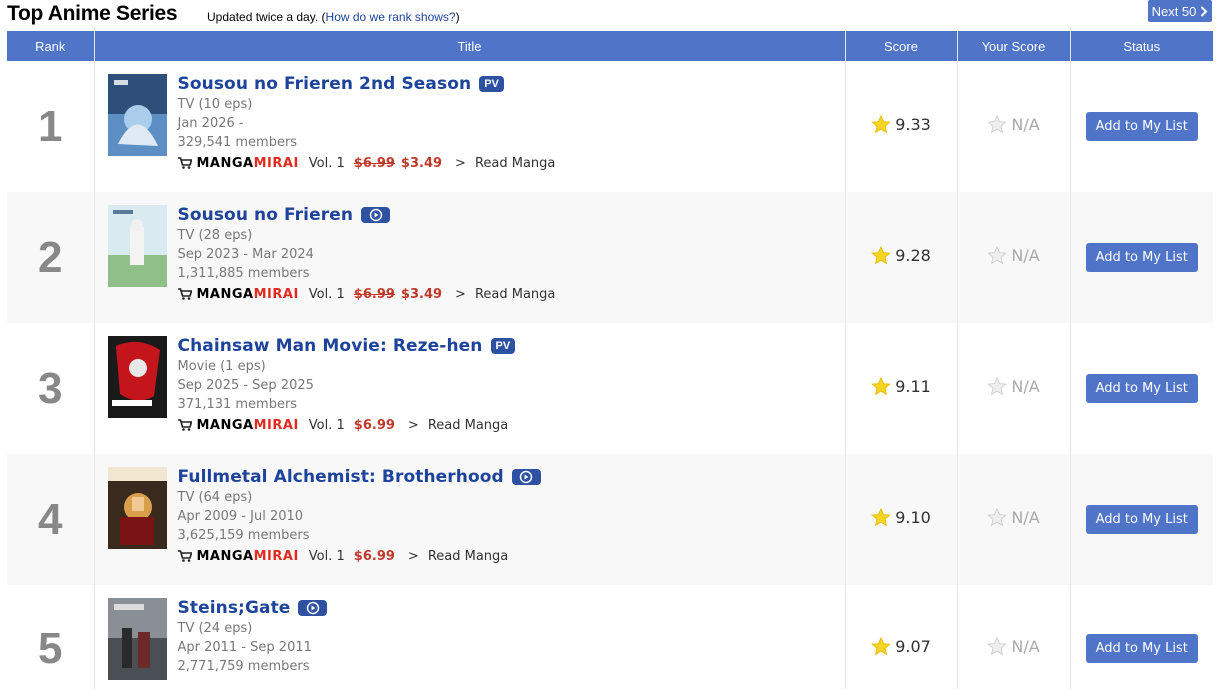 This screenshot has height=689, width=1220. What do you see at coordinates (50, 388) in the screenshot?
I see `rank-number: 3` at bounding box center [50, 388].